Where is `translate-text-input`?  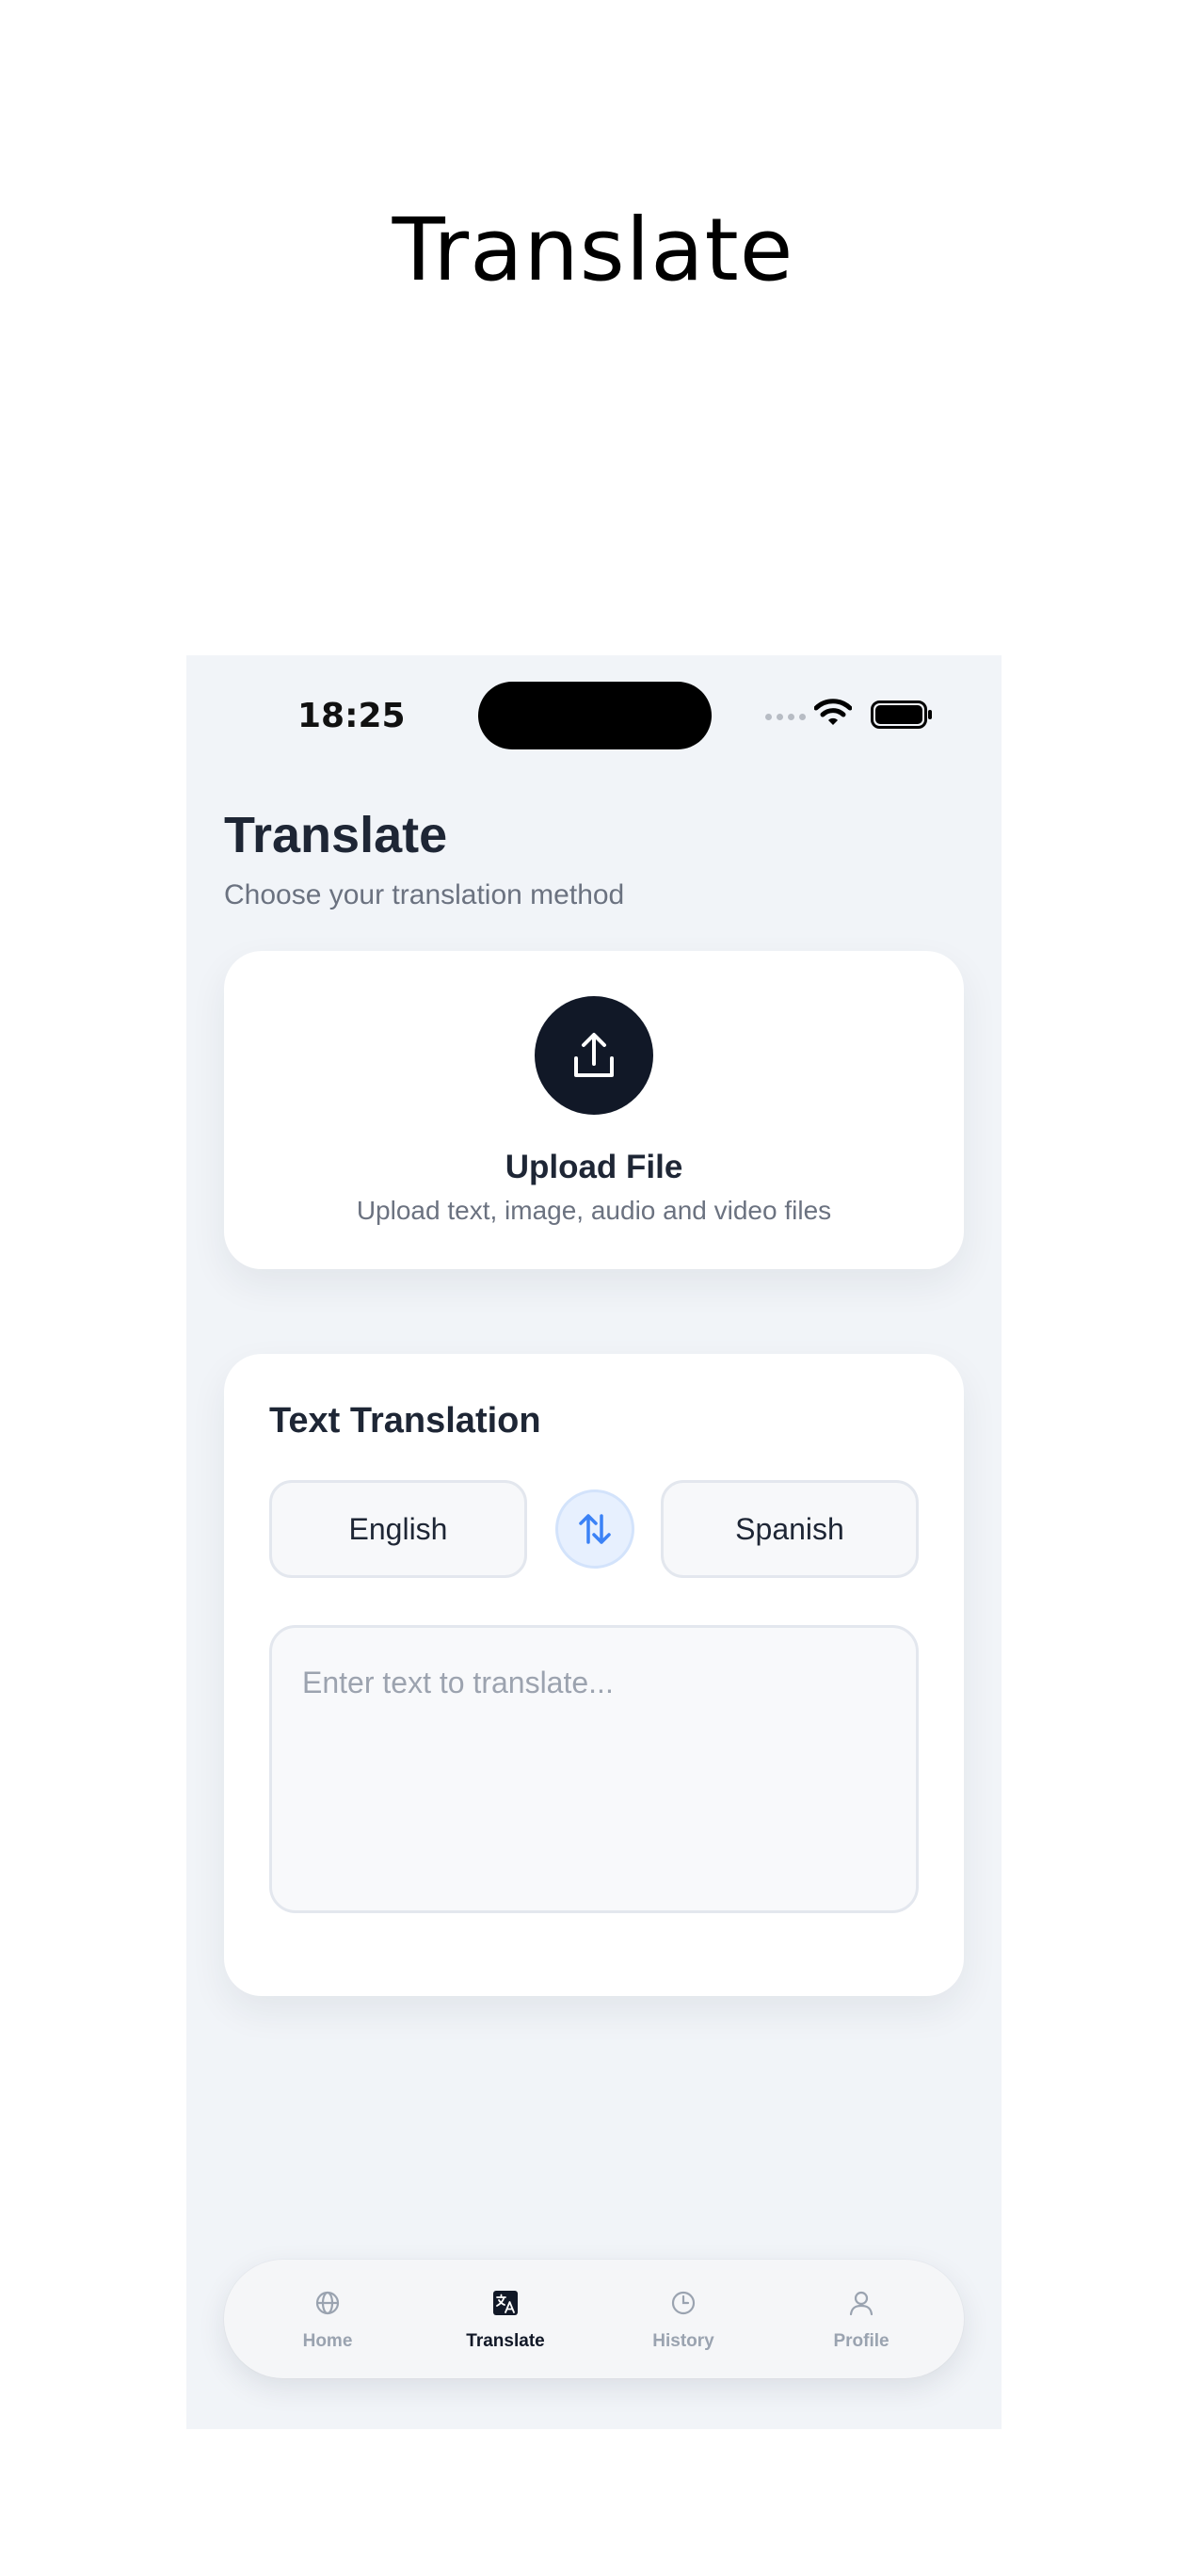 translate-text-input is located at coordinates (594, 1769).